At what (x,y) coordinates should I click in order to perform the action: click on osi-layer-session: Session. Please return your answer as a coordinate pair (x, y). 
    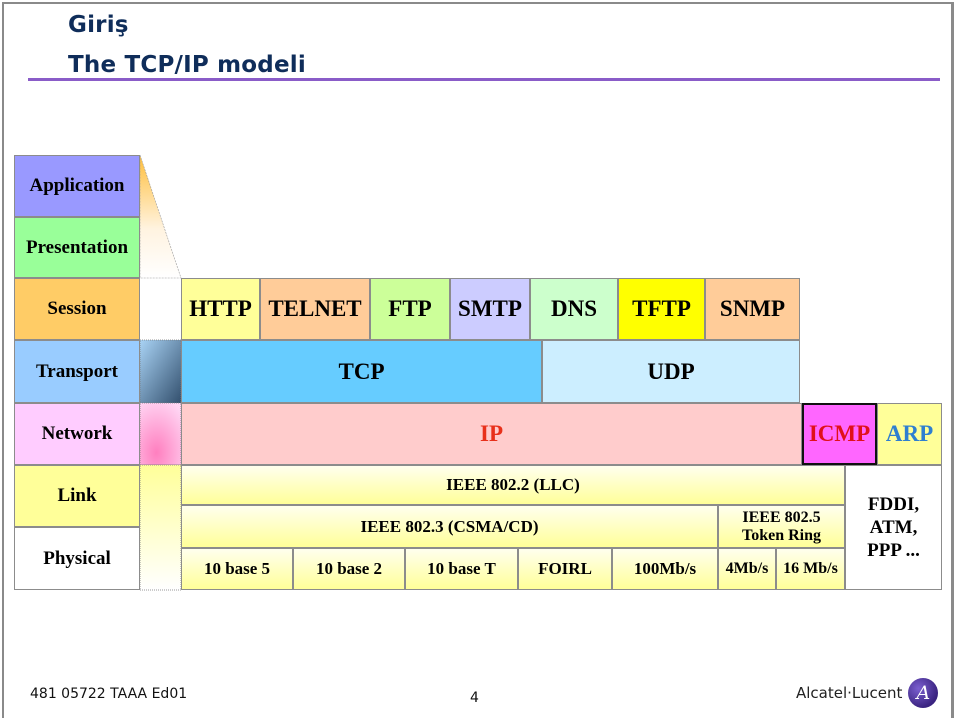
    Looking at the image, I should click on (77, 309).